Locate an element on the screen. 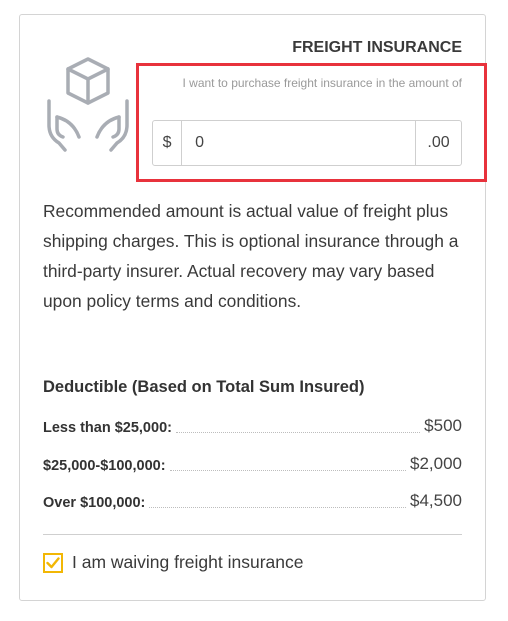  waive-insurance-option: I am waiving freight insurance is located at coordinates (173, 562).